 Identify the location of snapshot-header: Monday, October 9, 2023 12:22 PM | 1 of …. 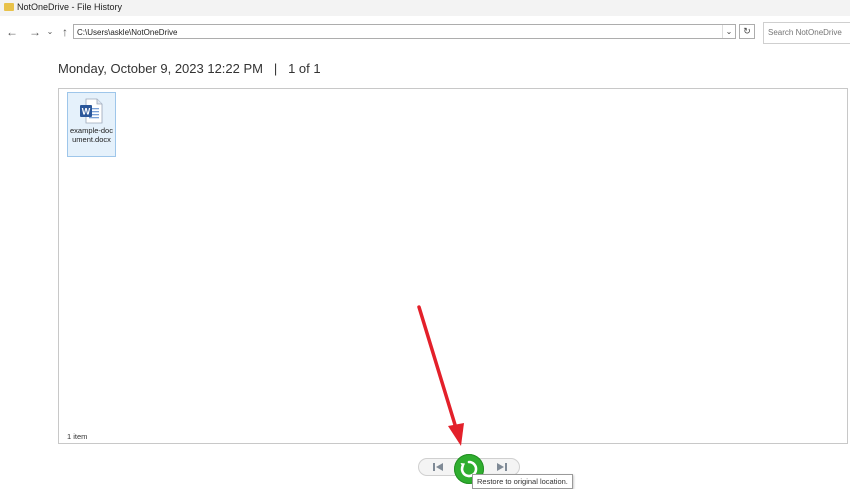
(189, 68).